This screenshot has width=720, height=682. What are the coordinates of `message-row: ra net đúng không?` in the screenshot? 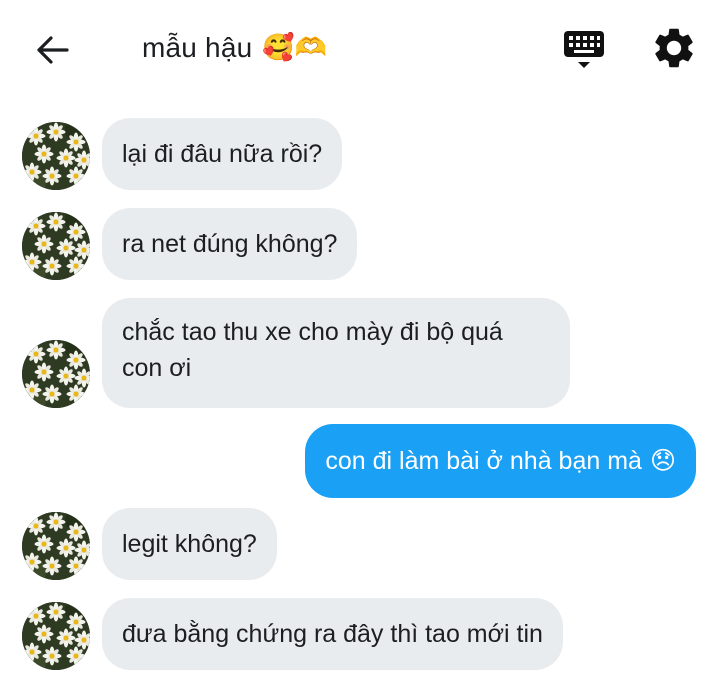 It's located at (360, 244).